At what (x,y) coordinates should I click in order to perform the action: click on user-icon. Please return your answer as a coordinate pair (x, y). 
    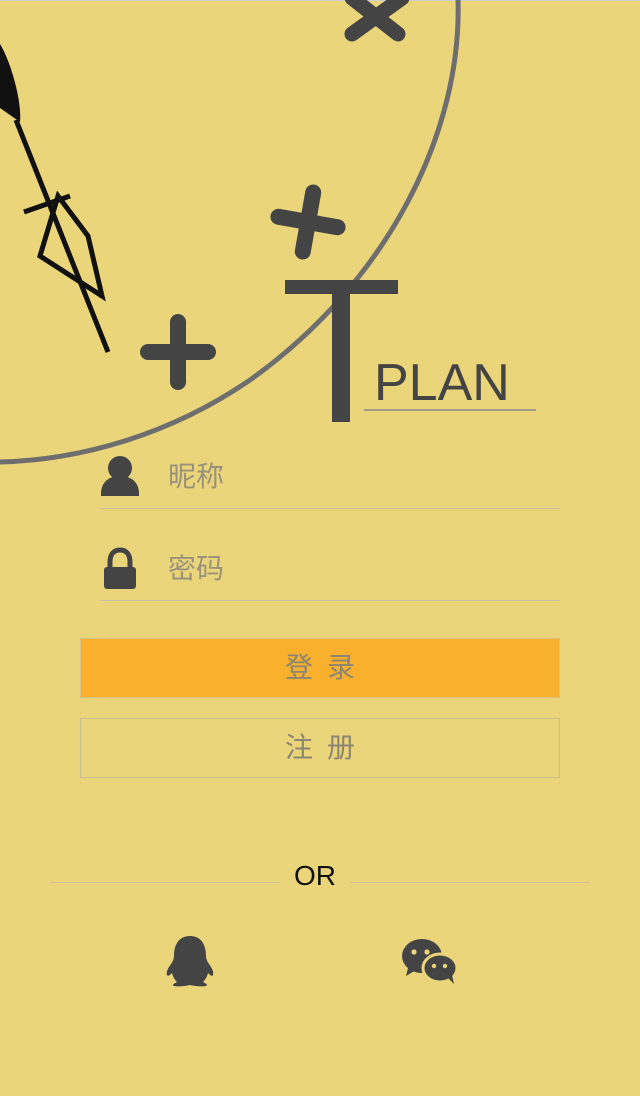
    Looking at the image, I should click on (120, 476).